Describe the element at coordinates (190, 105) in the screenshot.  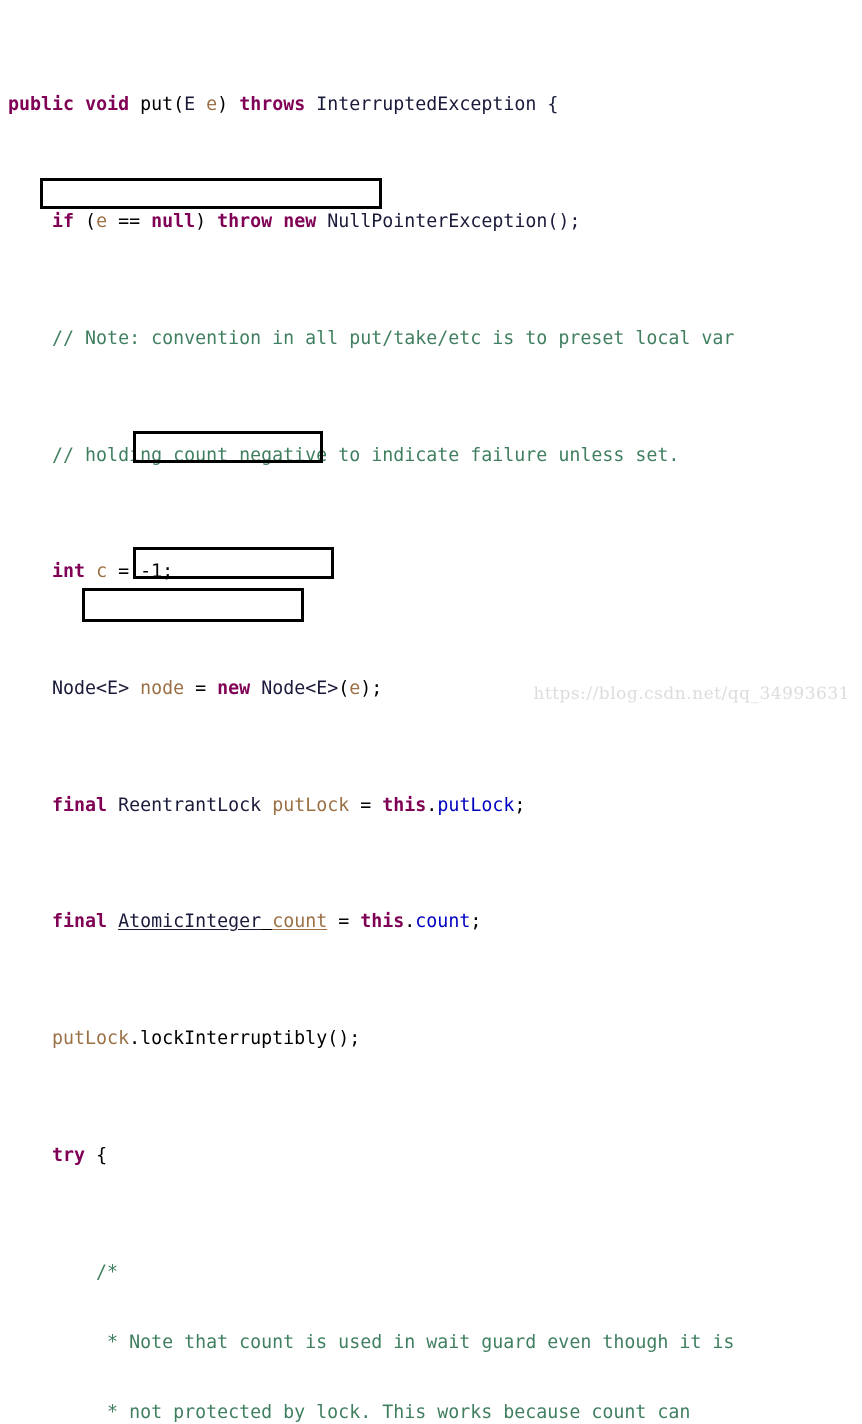
I see `token-type: E` at that location.